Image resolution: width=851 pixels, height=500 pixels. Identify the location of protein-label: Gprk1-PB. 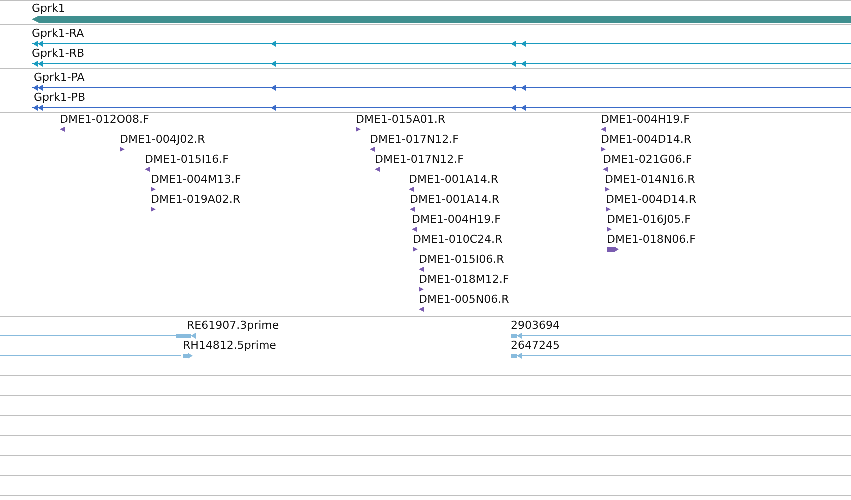
(60, 97).